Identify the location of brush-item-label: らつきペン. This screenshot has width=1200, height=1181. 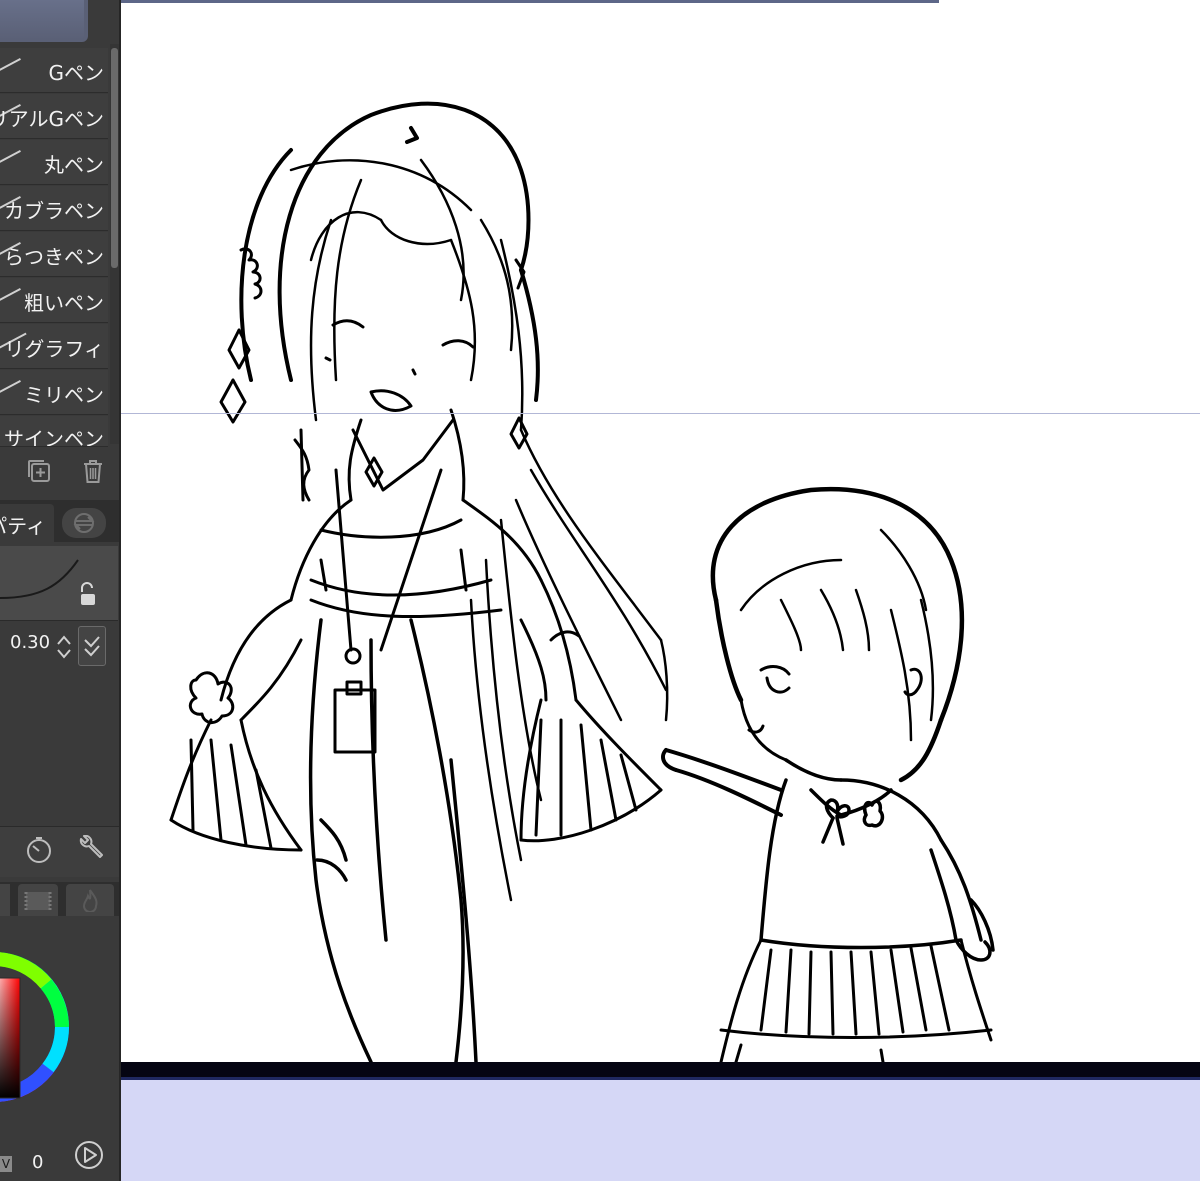
(54, 257).